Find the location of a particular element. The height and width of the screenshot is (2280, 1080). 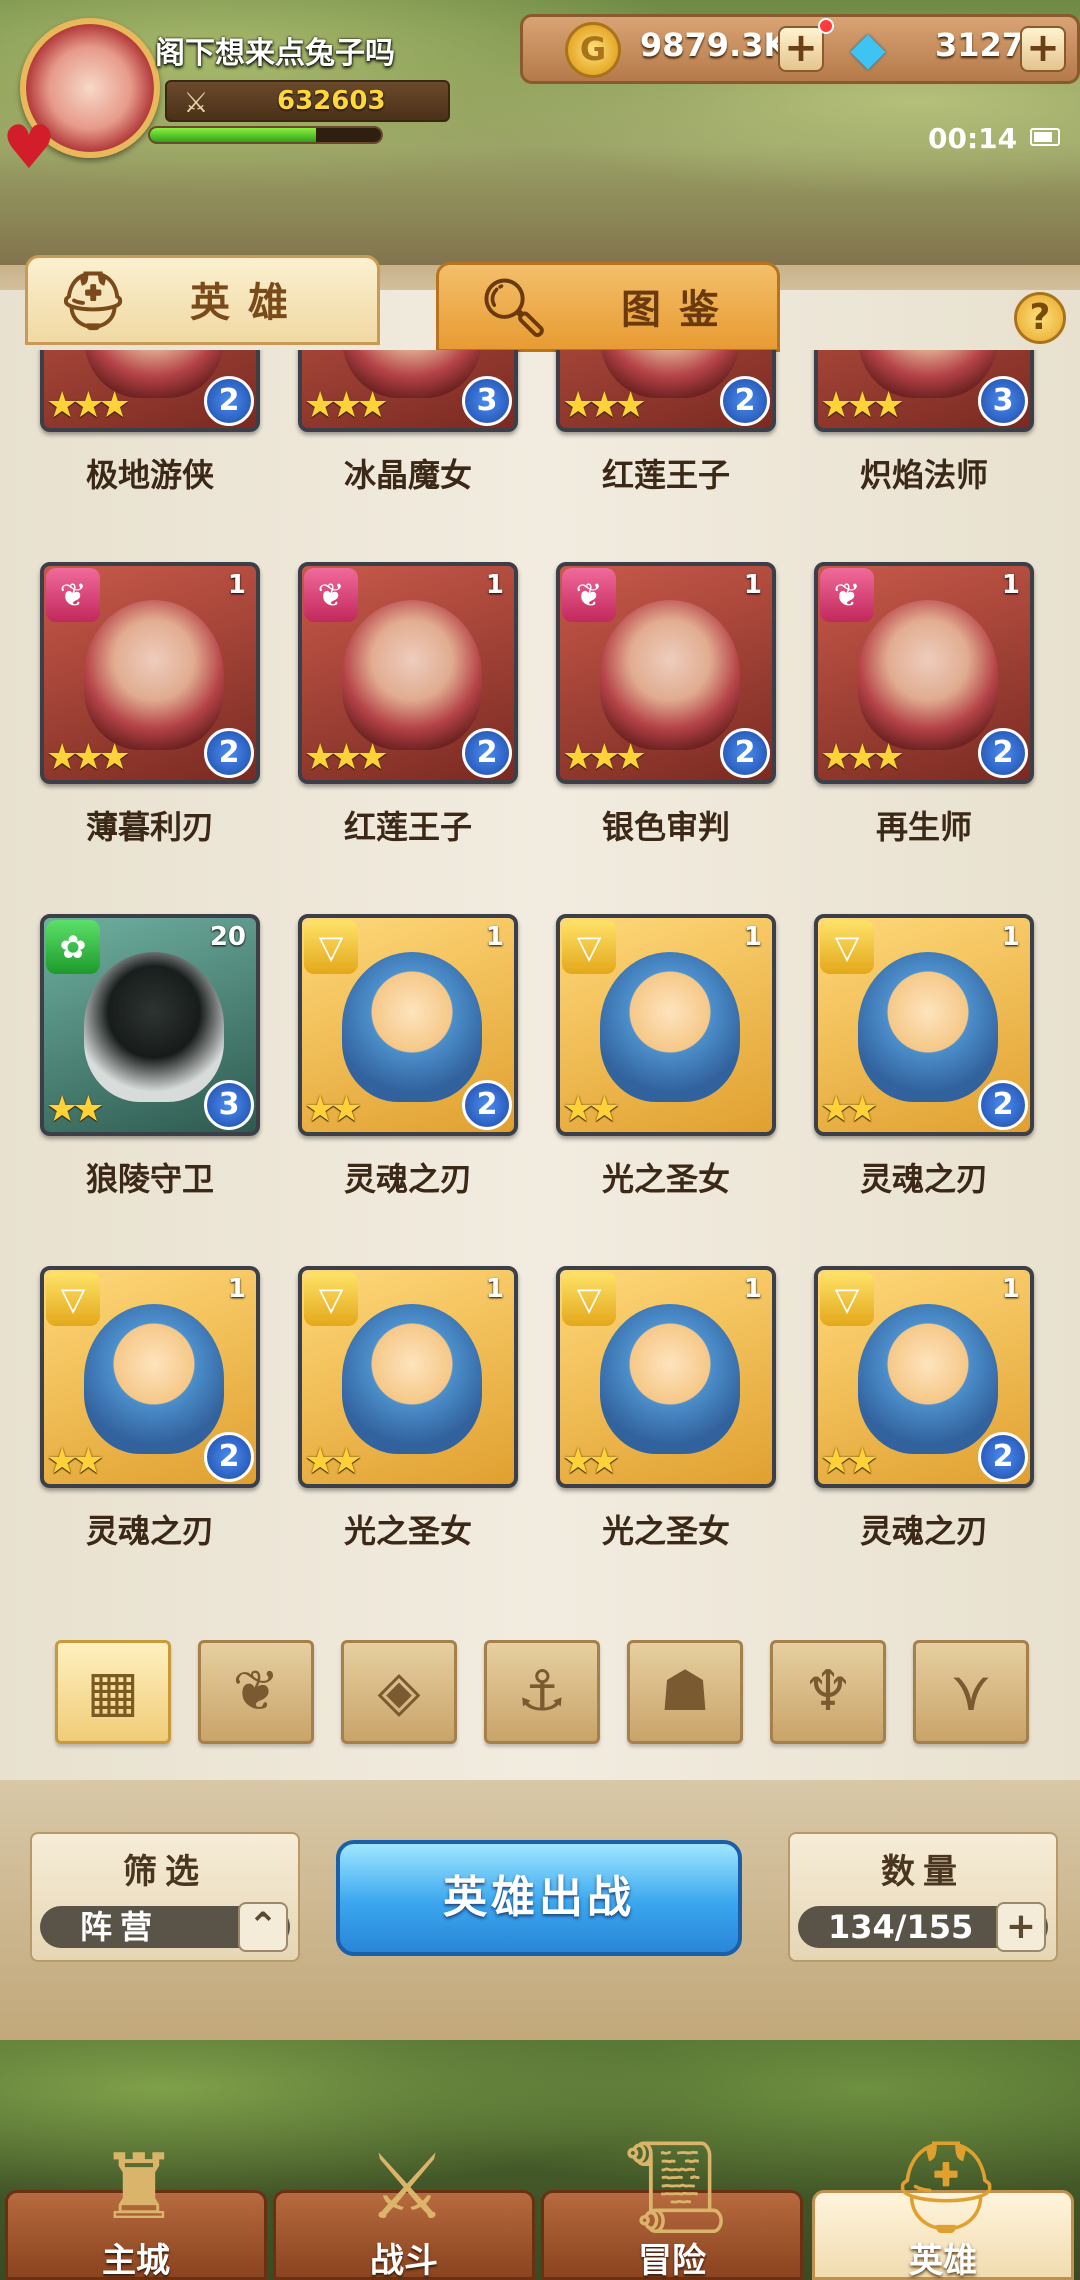

help-button: ? is located at coordinates (1040, 318).